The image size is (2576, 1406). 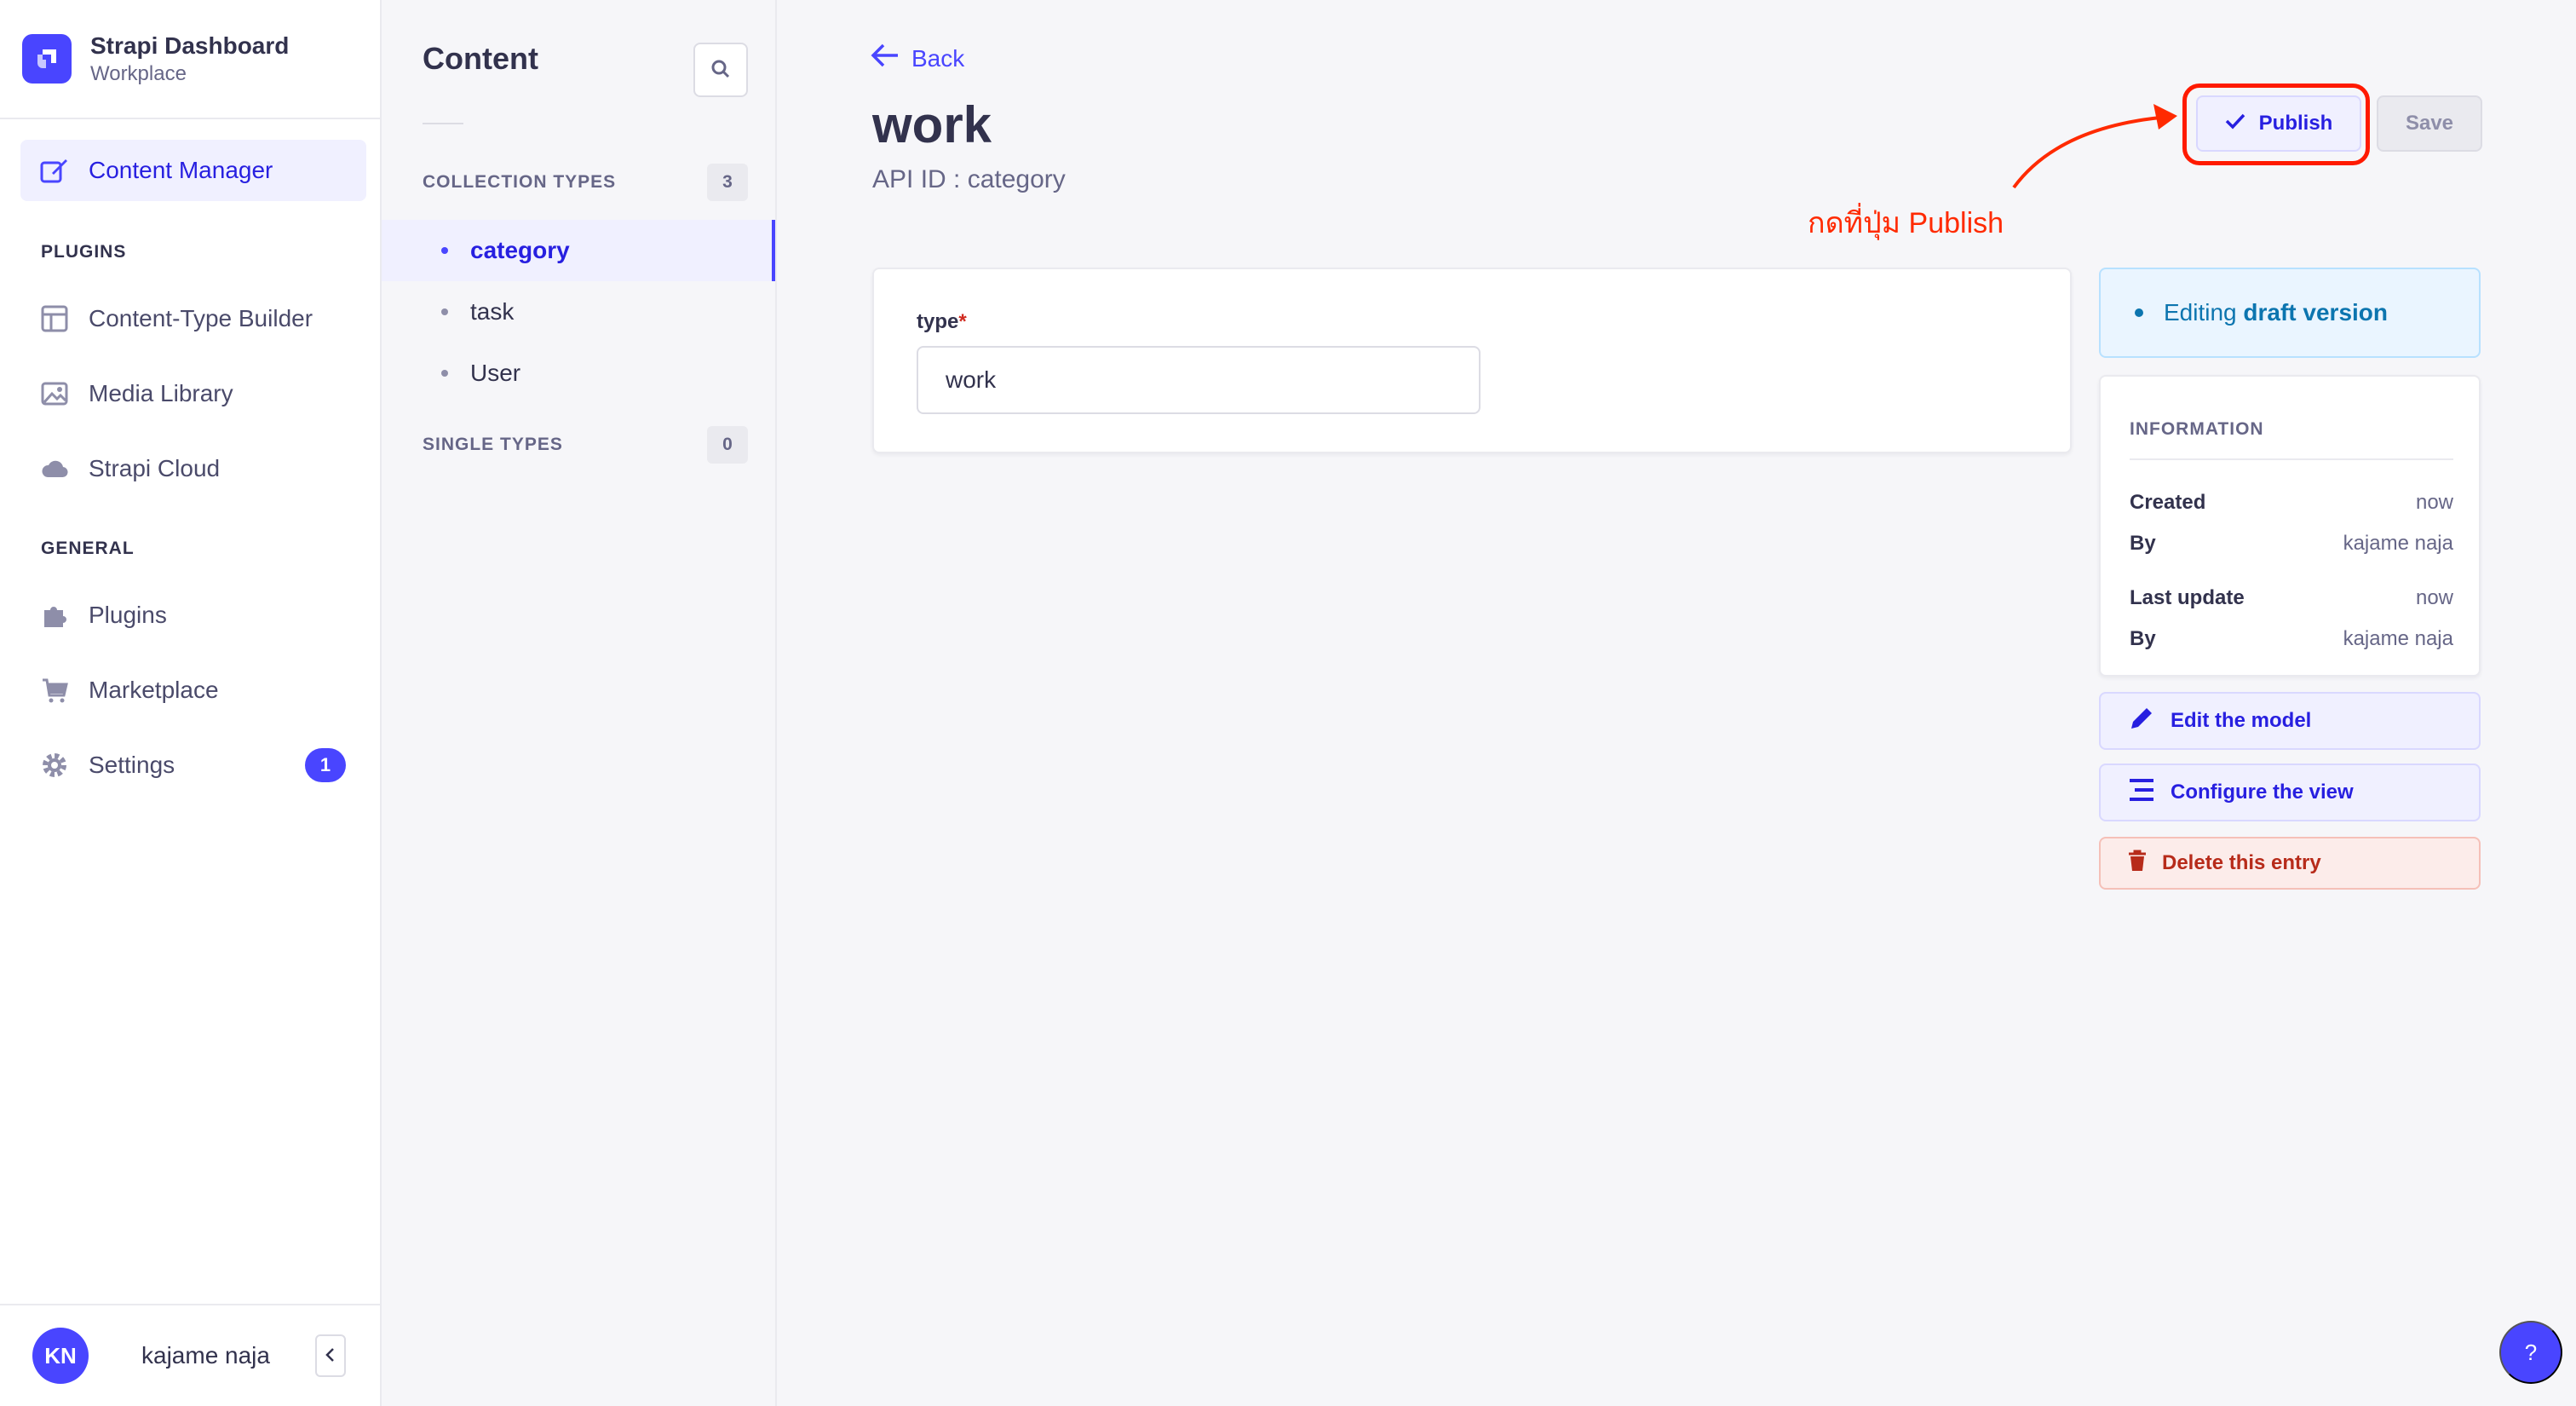 I want to click on nav-item-plugins: Plugins, so click(x=193, y=615).